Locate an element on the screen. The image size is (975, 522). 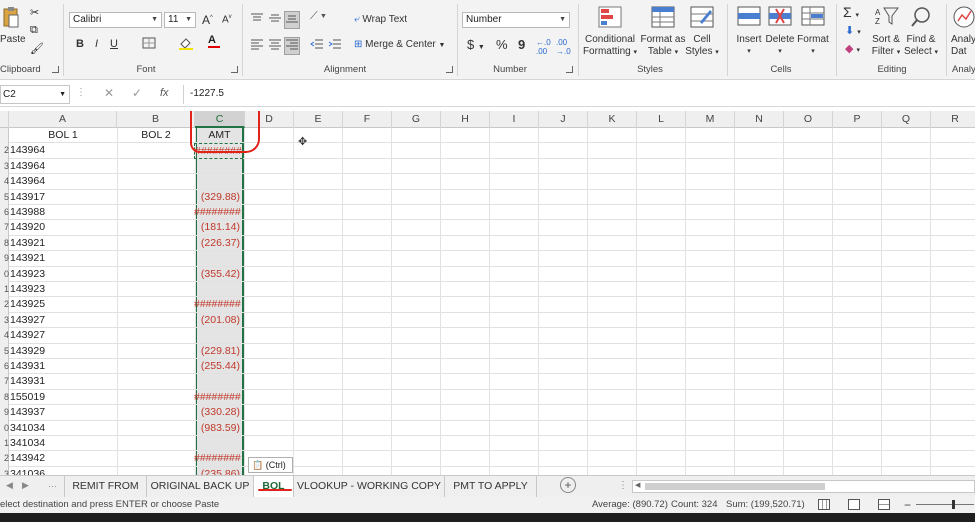
column-header-m: M is located at coordinates (710, 119).